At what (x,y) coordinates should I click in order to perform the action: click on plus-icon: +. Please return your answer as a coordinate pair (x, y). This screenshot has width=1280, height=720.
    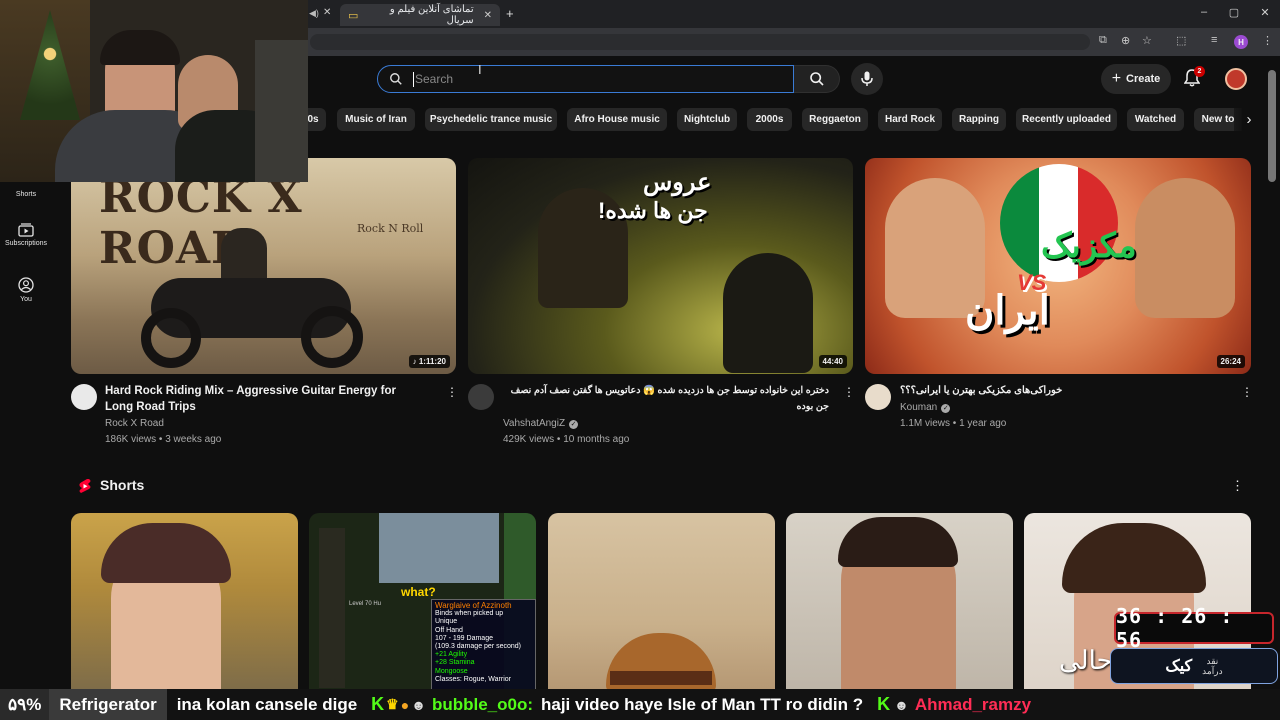
    Looking at the image, I should click on (1116, 78).